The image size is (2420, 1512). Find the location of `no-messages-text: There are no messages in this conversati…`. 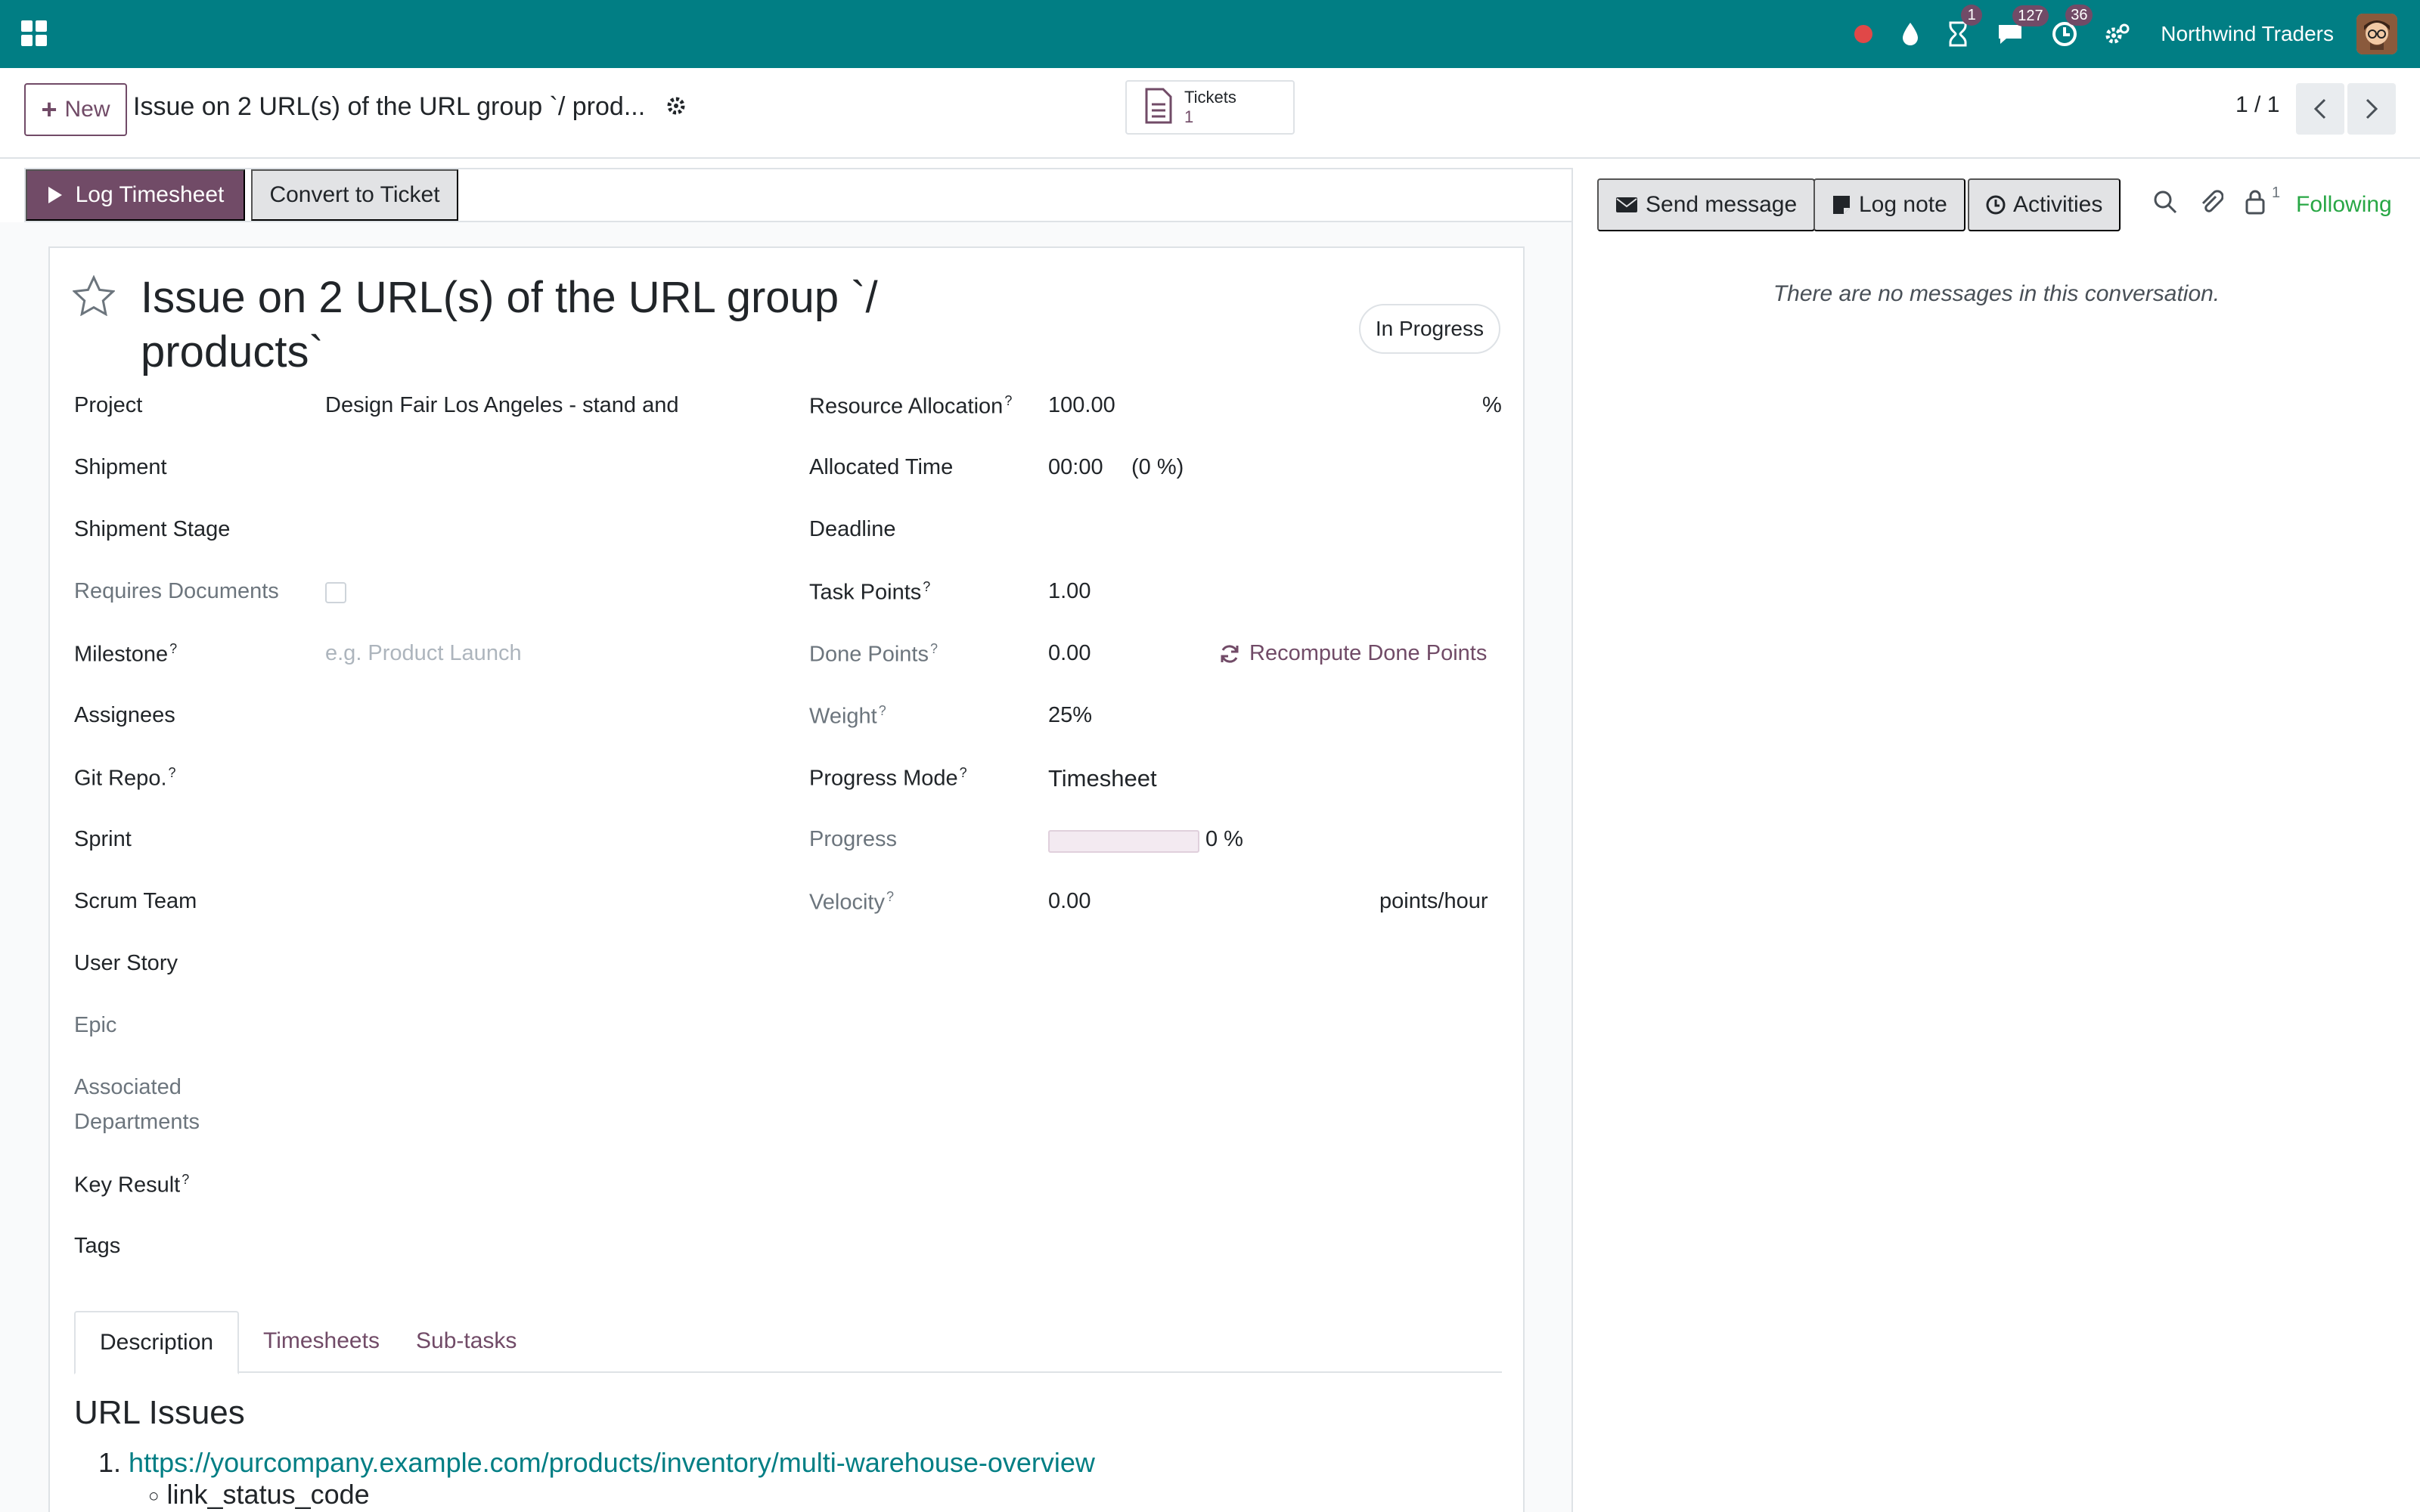

no-messages-text: There are no messages in this conversati… is located at coordinates (1996, 293).